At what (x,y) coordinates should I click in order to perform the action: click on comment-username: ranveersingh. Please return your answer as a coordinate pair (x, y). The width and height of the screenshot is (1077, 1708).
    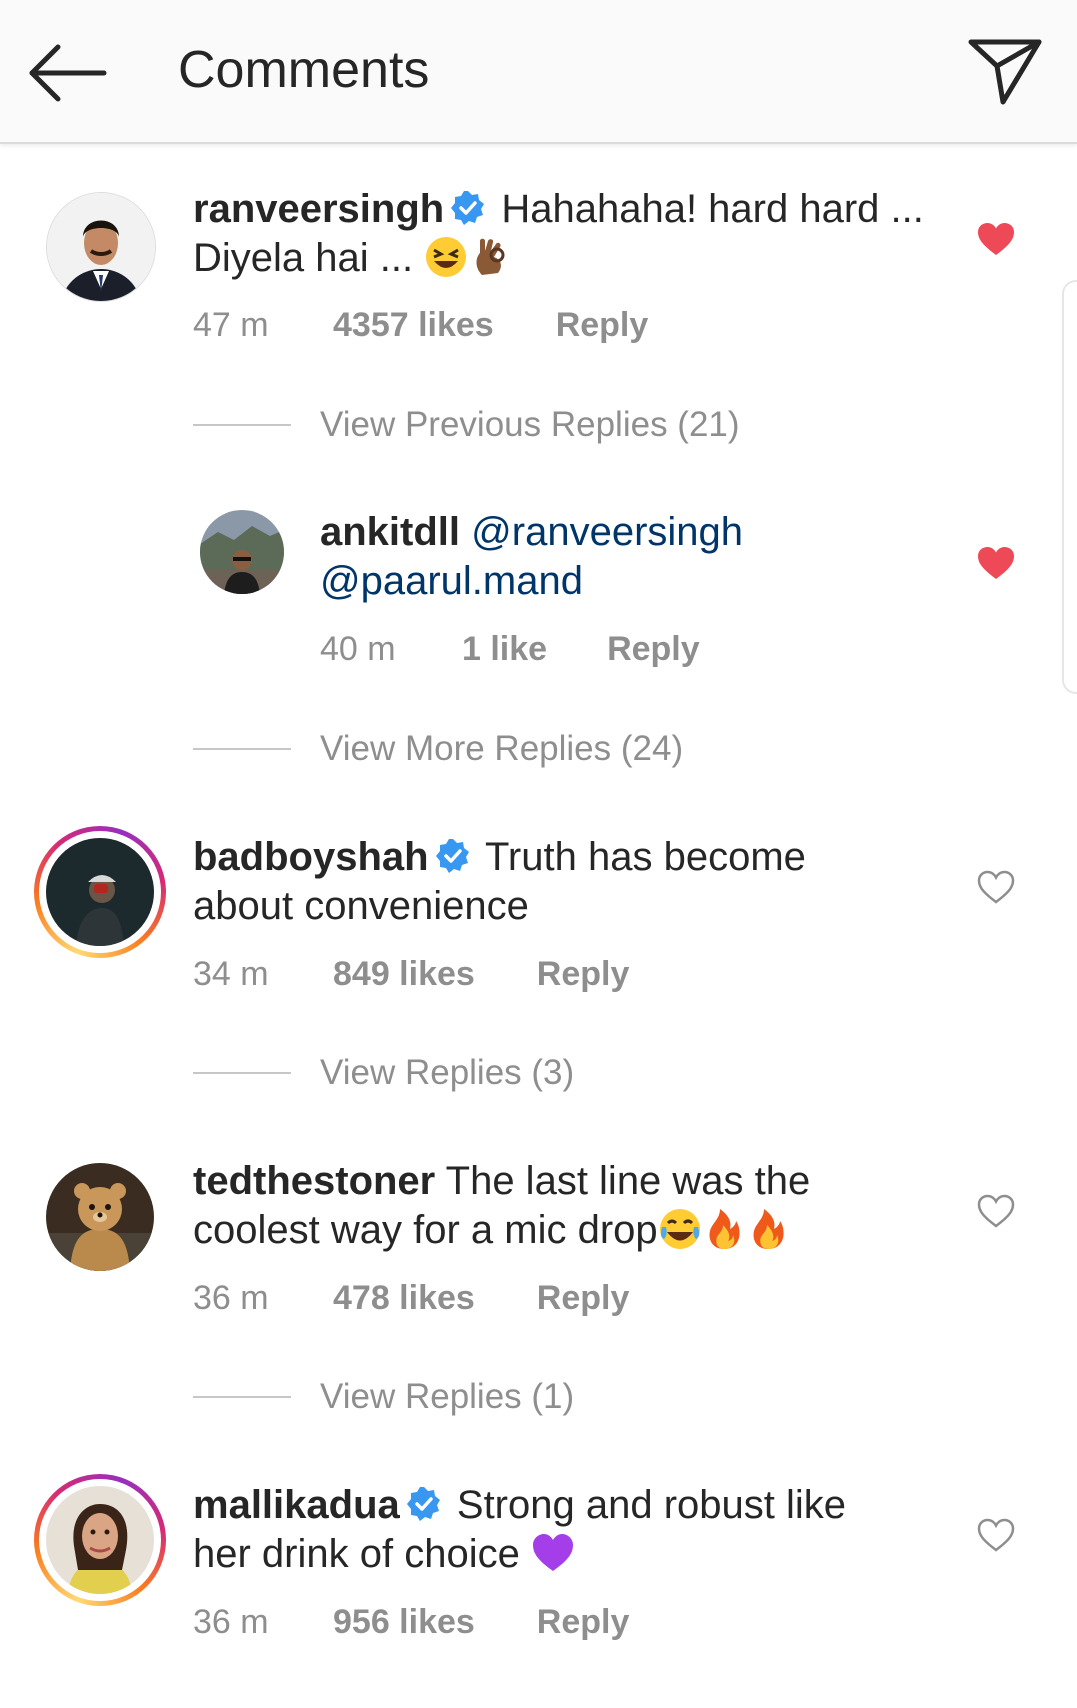
    Looking at the image, I should click on (318, 209).